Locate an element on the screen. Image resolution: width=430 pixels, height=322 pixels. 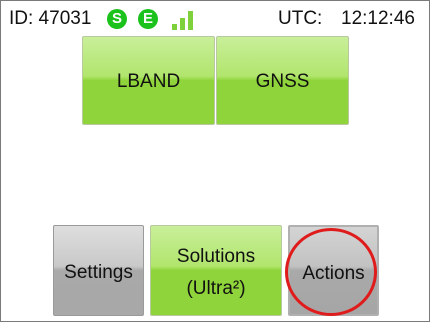
actions-button-label: Actions is located at coordinates (333, 273).